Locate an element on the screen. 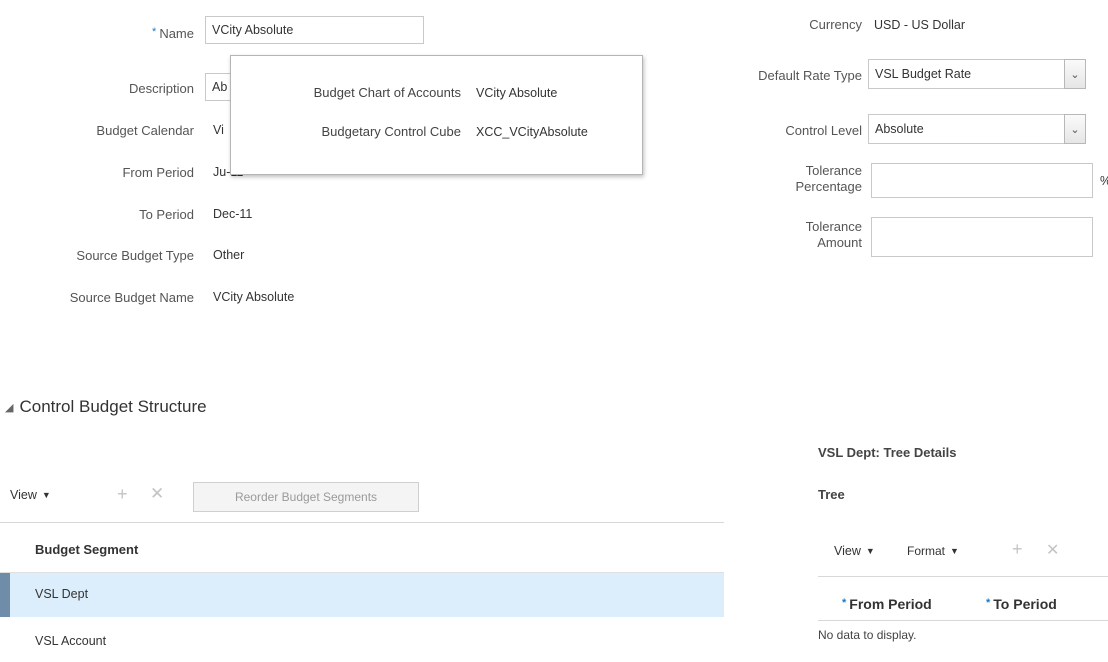  tolerance-percentage-input is located at coordinates (982, 180).